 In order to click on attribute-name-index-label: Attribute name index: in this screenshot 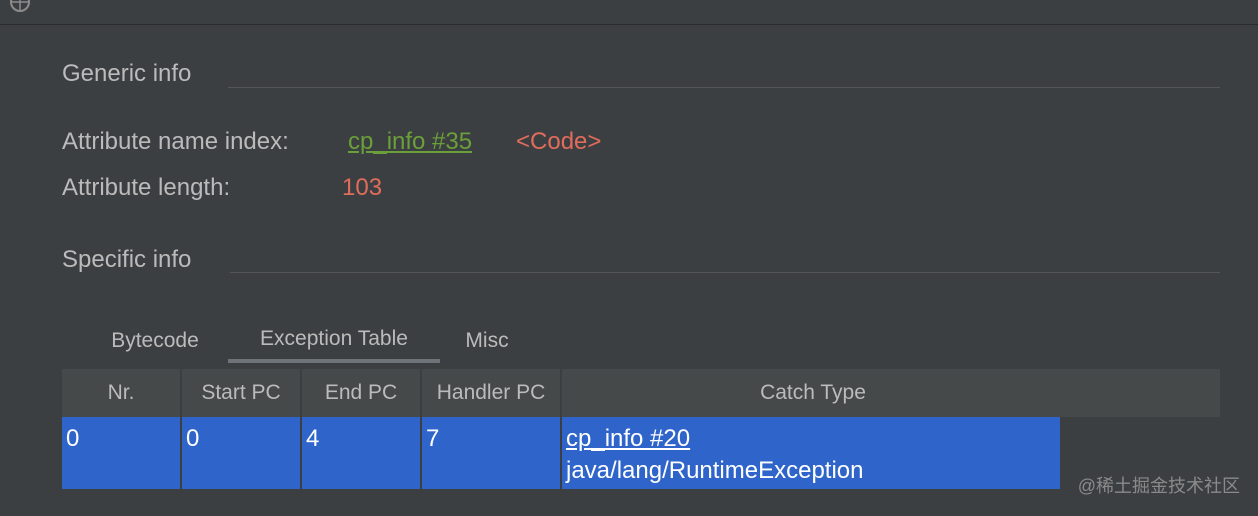, I will do `click(175, 141)`.